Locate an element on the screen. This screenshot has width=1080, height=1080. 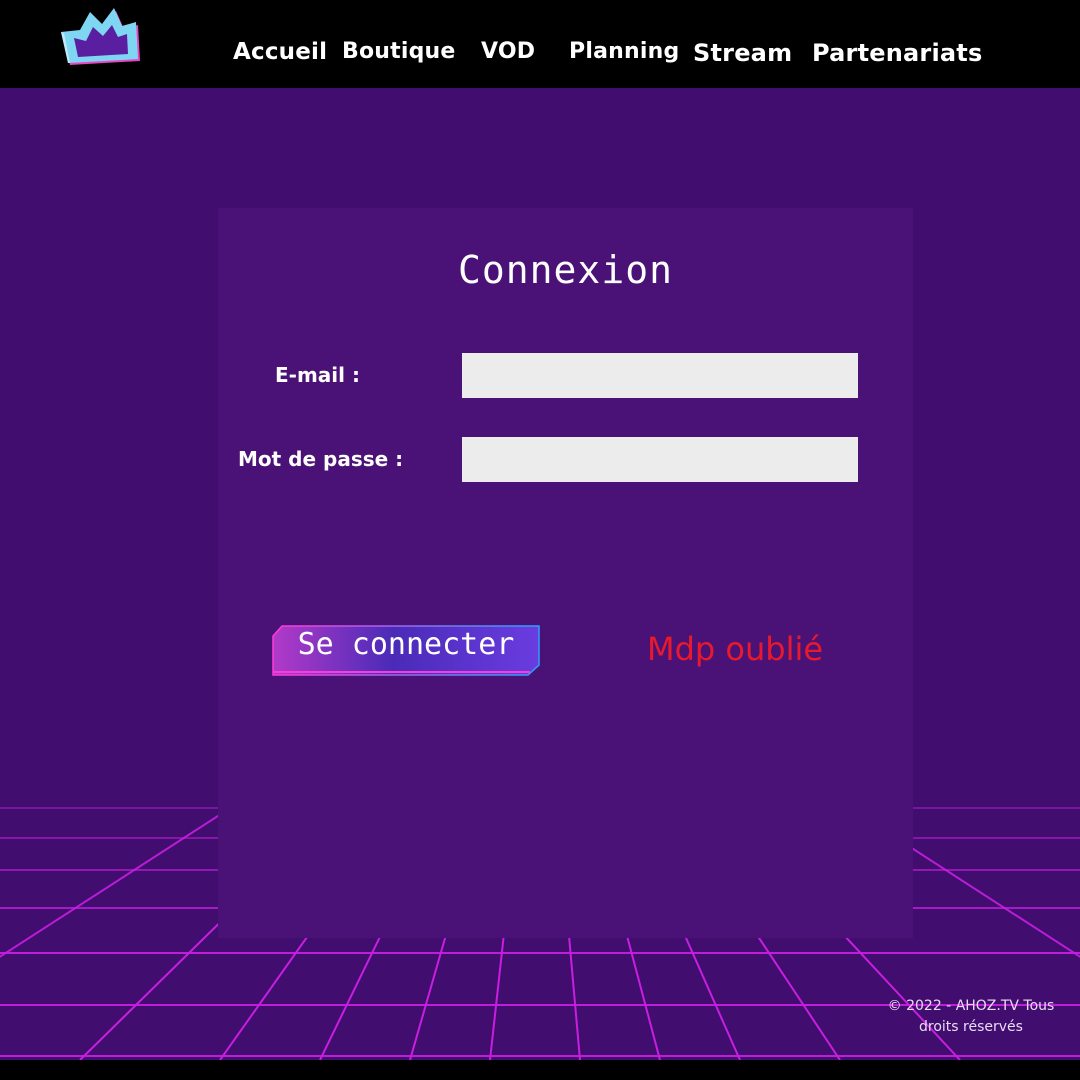
copyright-text: © 2022 - AHOZ.TV Tous droits réservés is located at coordinates (971, 1017).